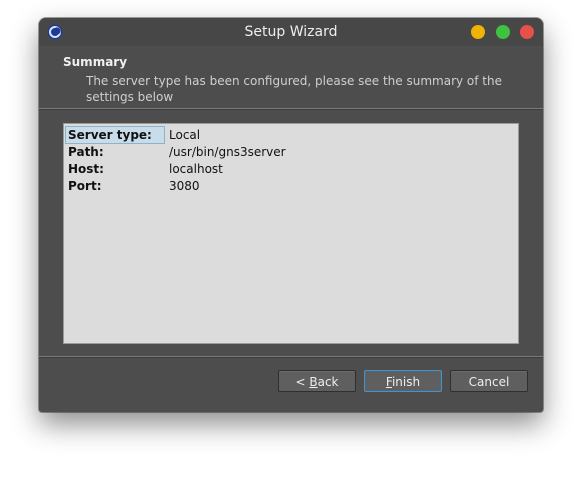 The height and width of the screenshot is (484, 582). I want to click on summary-value: Local, so click(185, 135).